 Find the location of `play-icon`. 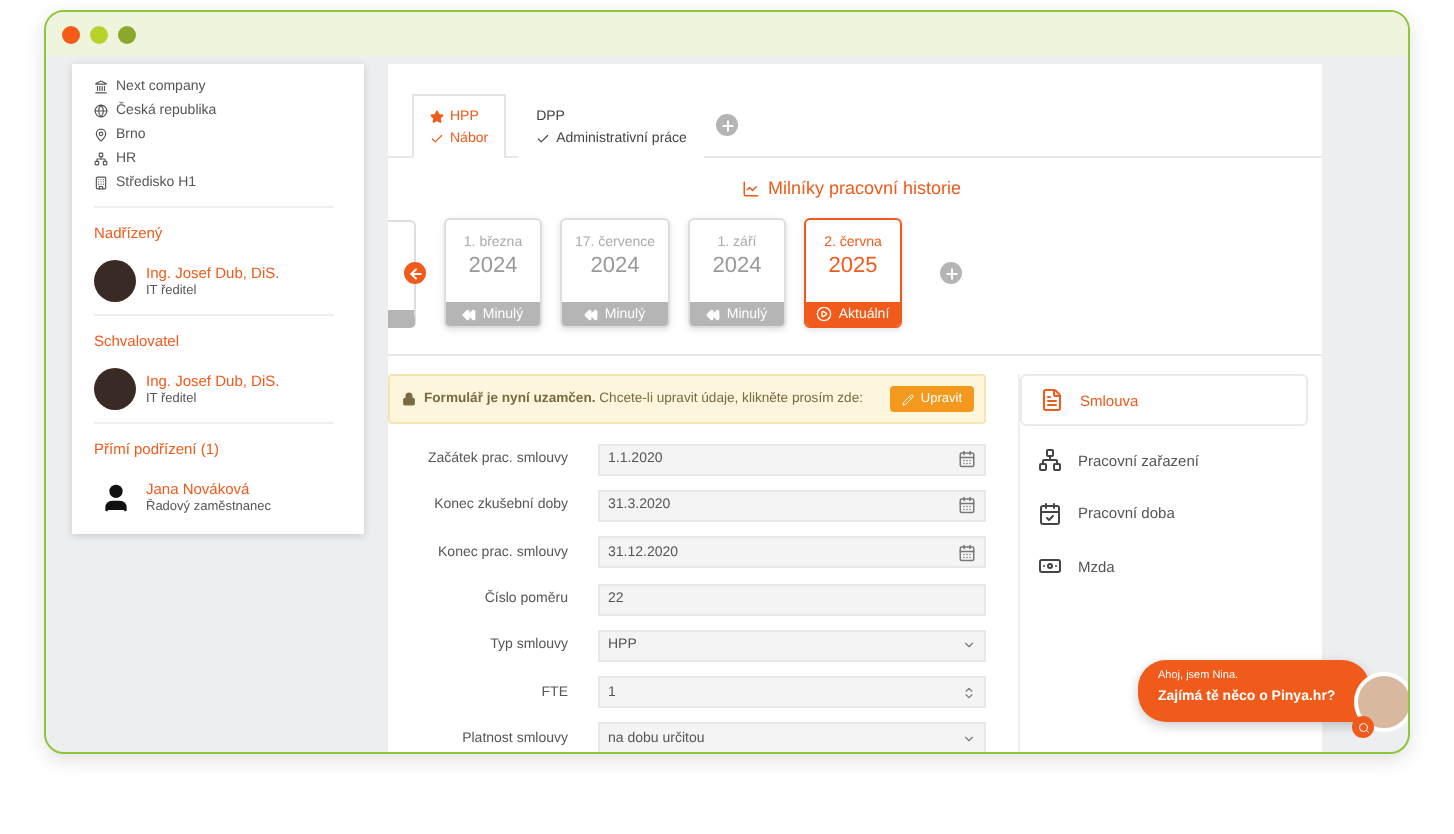

play-icon is located at coordinates (824, 314).